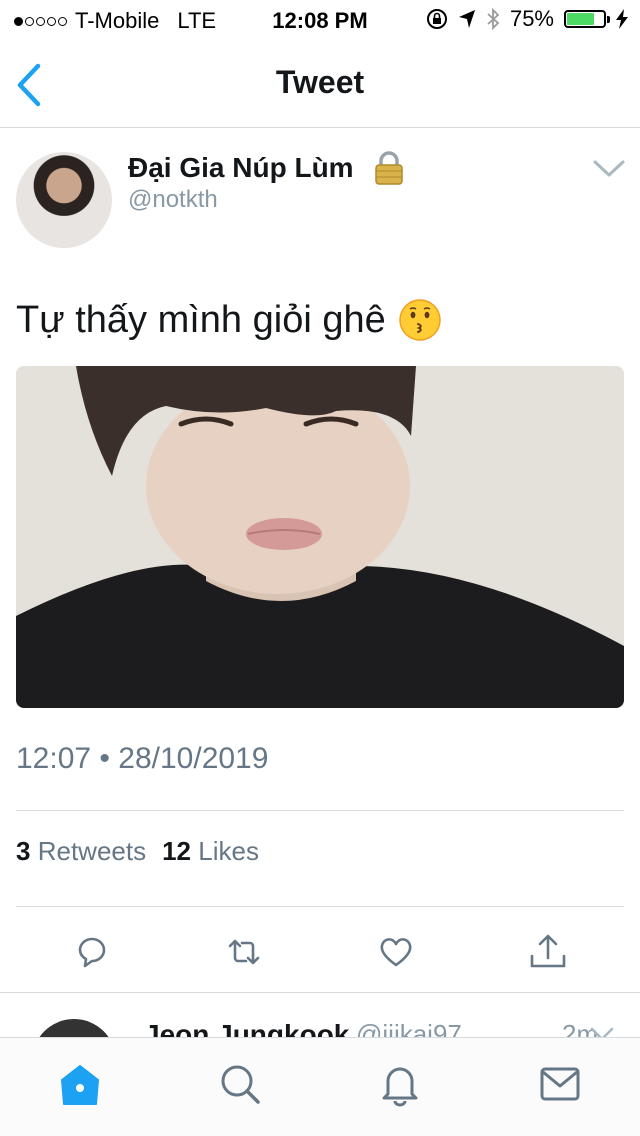  What do you see at coordinates (622, 19) in the screenshot?
I see `charging-bolt-icon` at bounding box center [622, 19].